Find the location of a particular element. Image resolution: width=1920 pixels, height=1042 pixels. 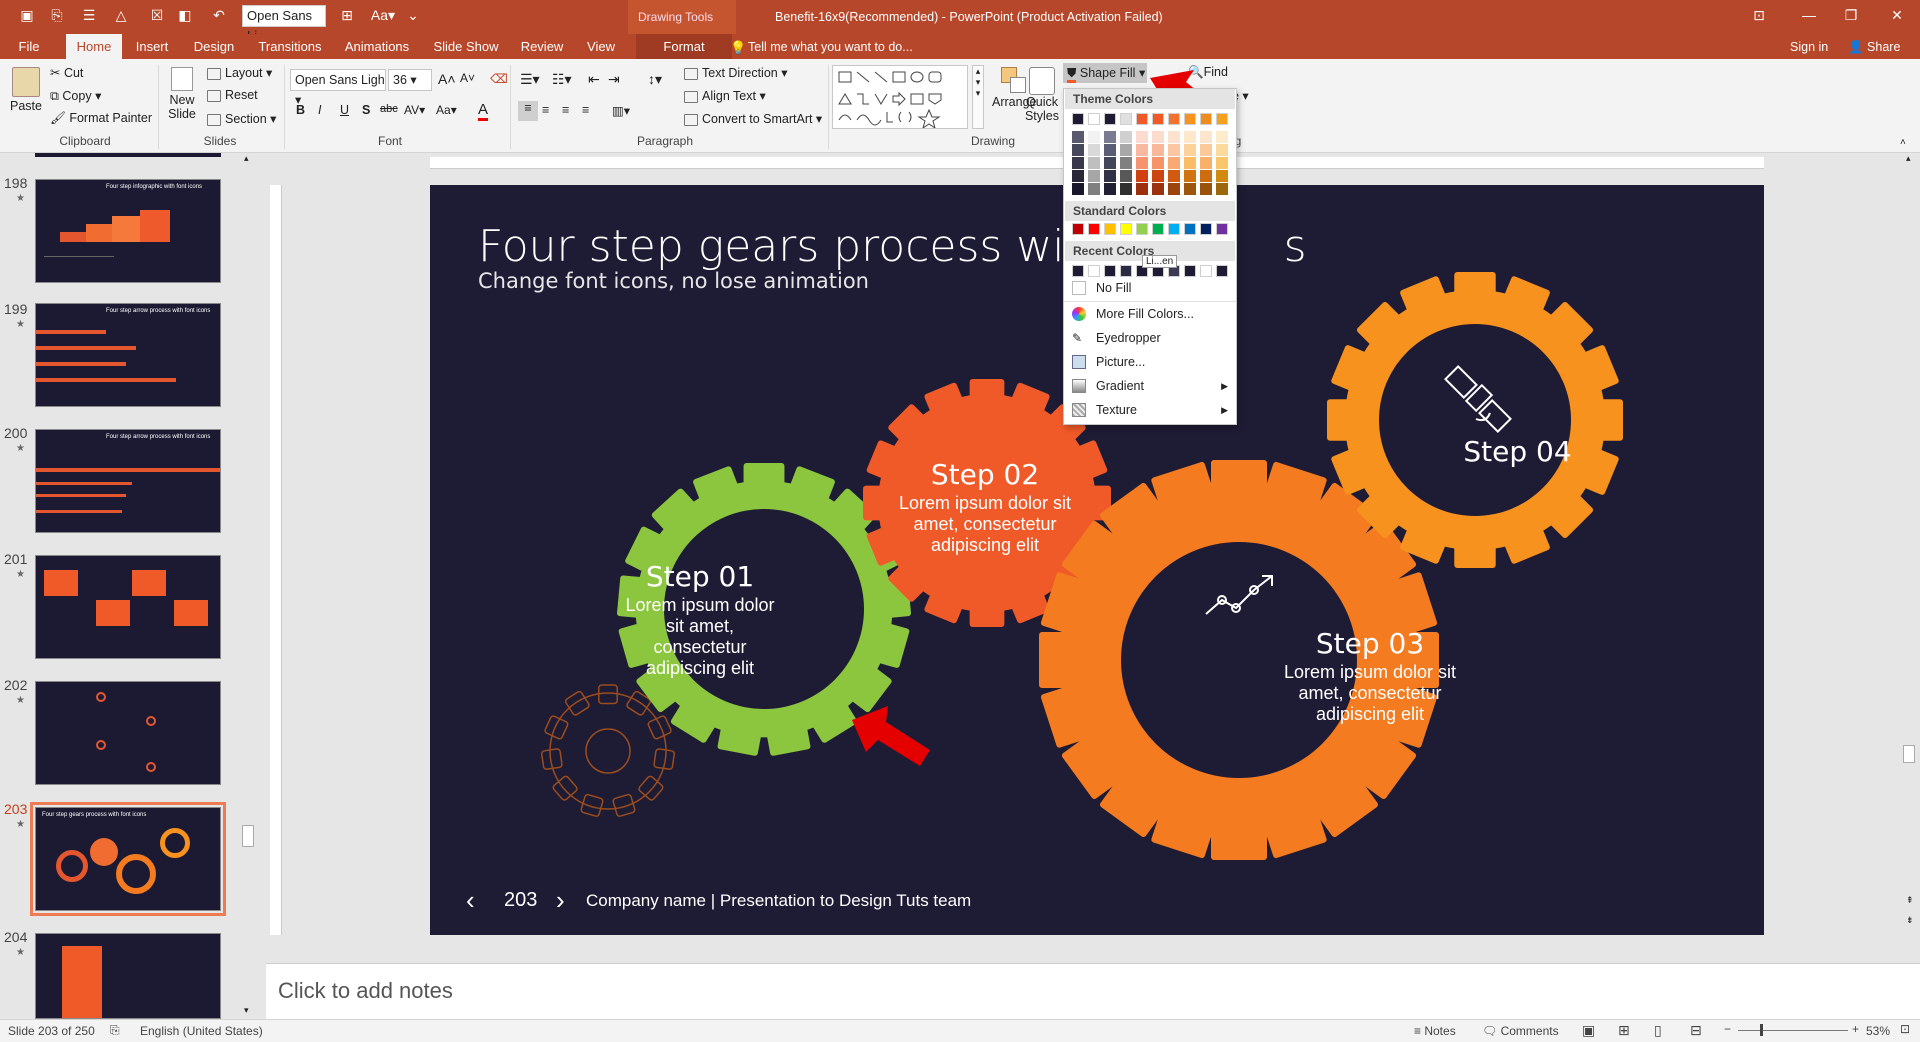

align-center-icon: ≡ is located at coordinates (545, 110).